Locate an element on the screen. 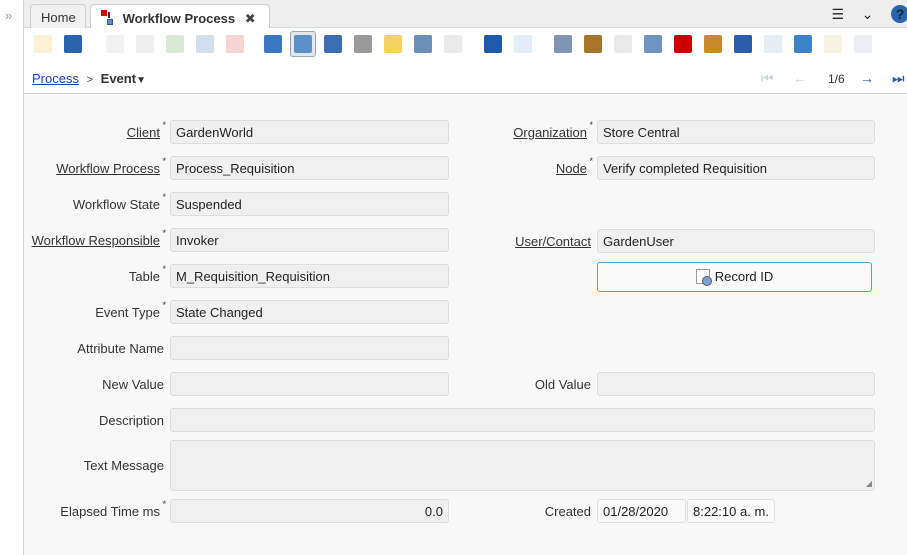 This screenshot has width=907, height=555. table-field: M_Requisition_Requisition is located at coordinates (309, 276).